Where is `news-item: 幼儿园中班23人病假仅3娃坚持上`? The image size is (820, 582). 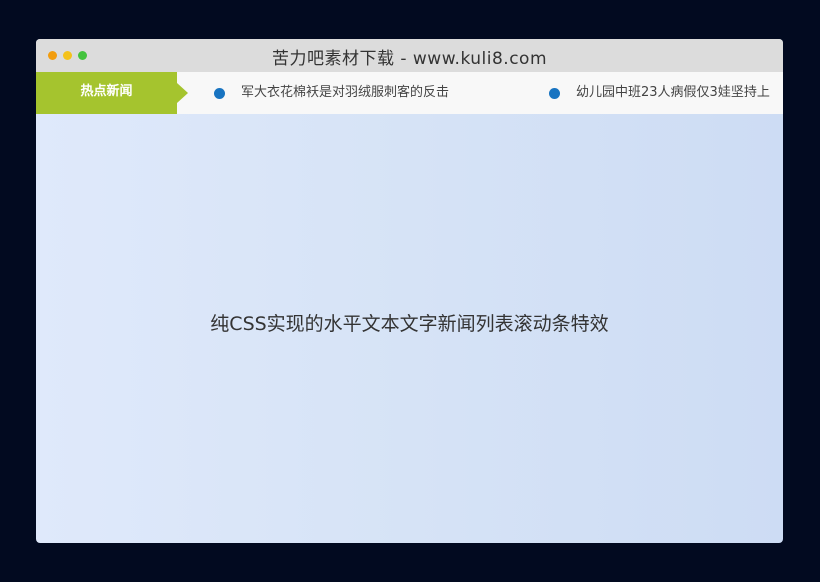 news-item: 幼儿园中班23人病假仅3娃坚持上 is located at coordinates (666, 93).